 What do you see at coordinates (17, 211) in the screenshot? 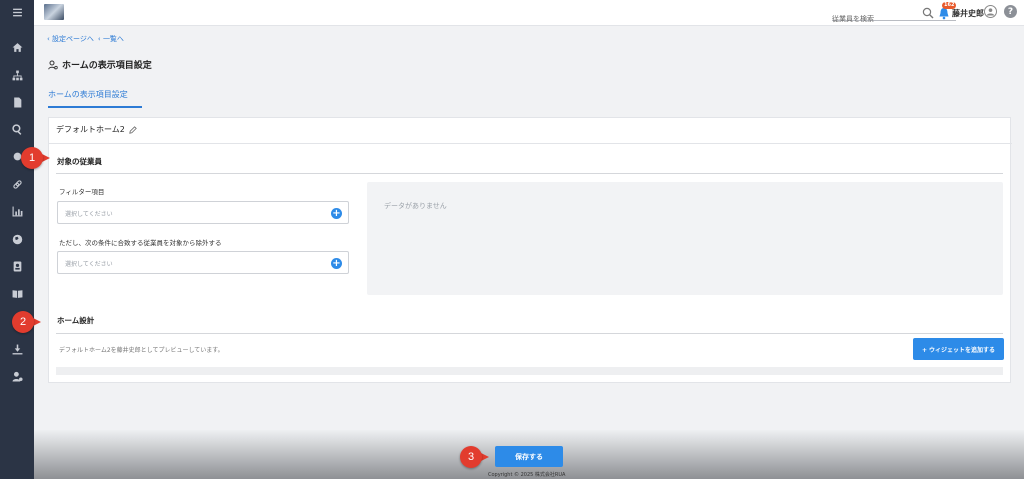
I see `chart-icon` at bounding box center [17, 211].